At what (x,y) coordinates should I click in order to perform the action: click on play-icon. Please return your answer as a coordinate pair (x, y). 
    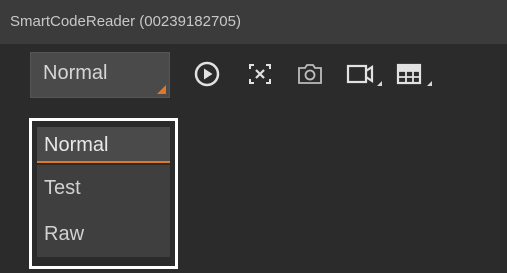
    Looking at the image, I should click on (207, 74).